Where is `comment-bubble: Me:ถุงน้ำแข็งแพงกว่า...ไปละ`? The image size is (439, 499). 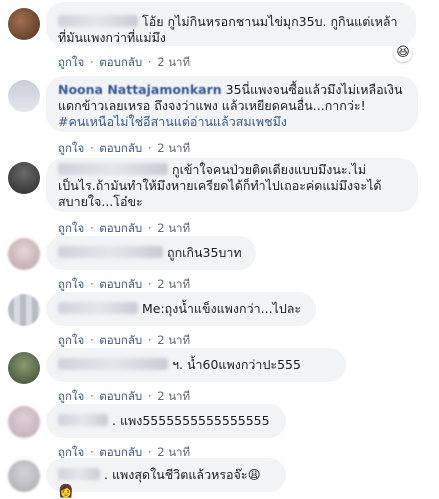 comment-bubble: Me:ถุงน้ำแข็งแพงกว่า...ไปละ is located at coordinates (181, 309).